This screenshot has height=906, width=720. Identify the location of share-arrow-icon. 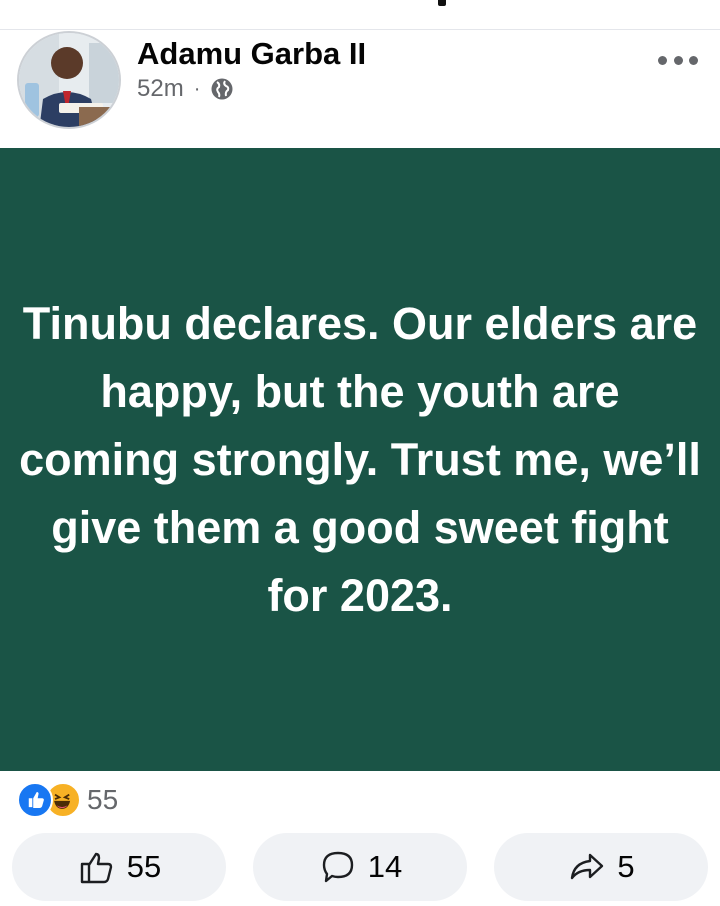
(587, 866).